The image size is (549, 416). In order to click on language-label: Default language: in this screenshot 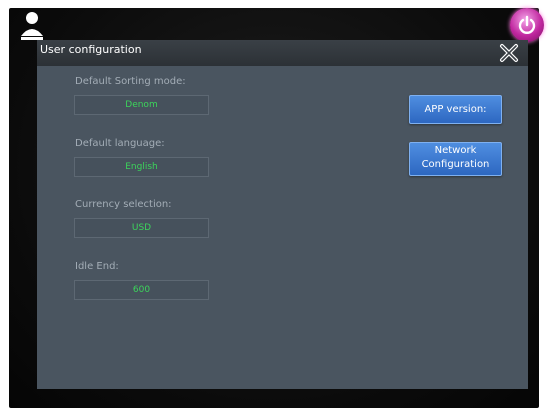, I will do `click(120, 143)`.